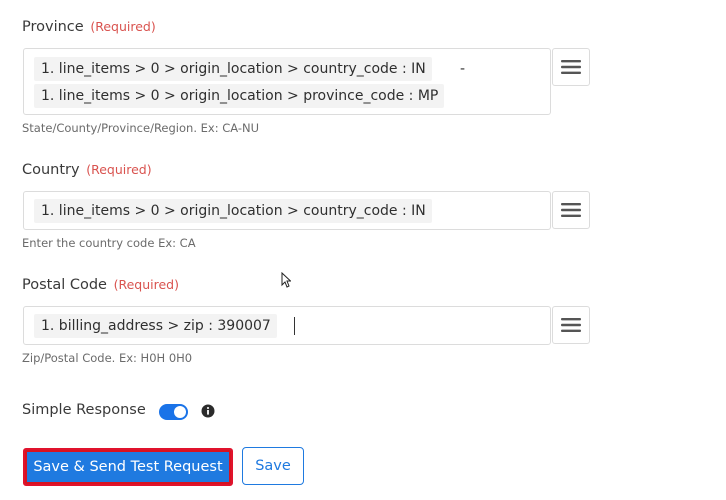 Image resolution: width=726 pixels, height=500 pixels. I want to click on postal-code-menu-button, so click(571, 325).